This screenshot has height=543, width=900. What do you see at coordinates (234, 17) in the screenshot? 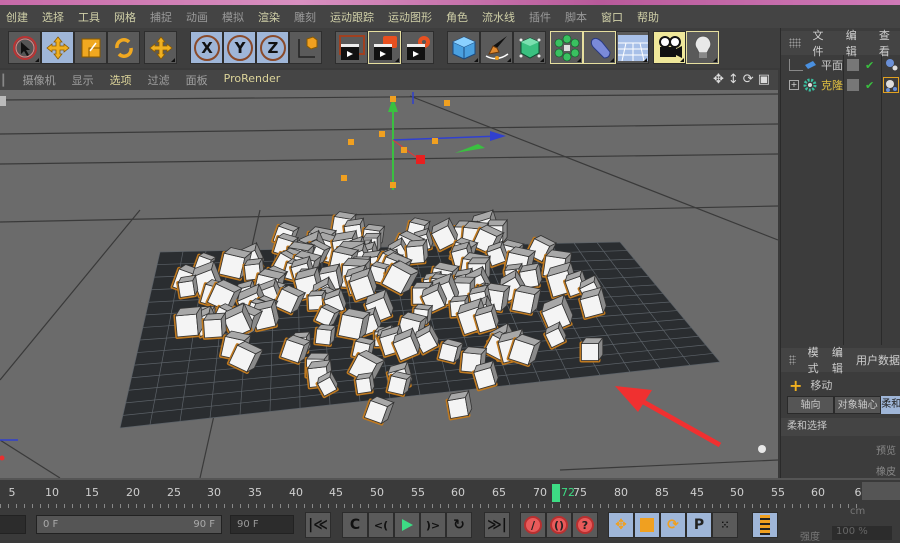
I see `menu-item: 模拟` at bounding box center [234, 17].